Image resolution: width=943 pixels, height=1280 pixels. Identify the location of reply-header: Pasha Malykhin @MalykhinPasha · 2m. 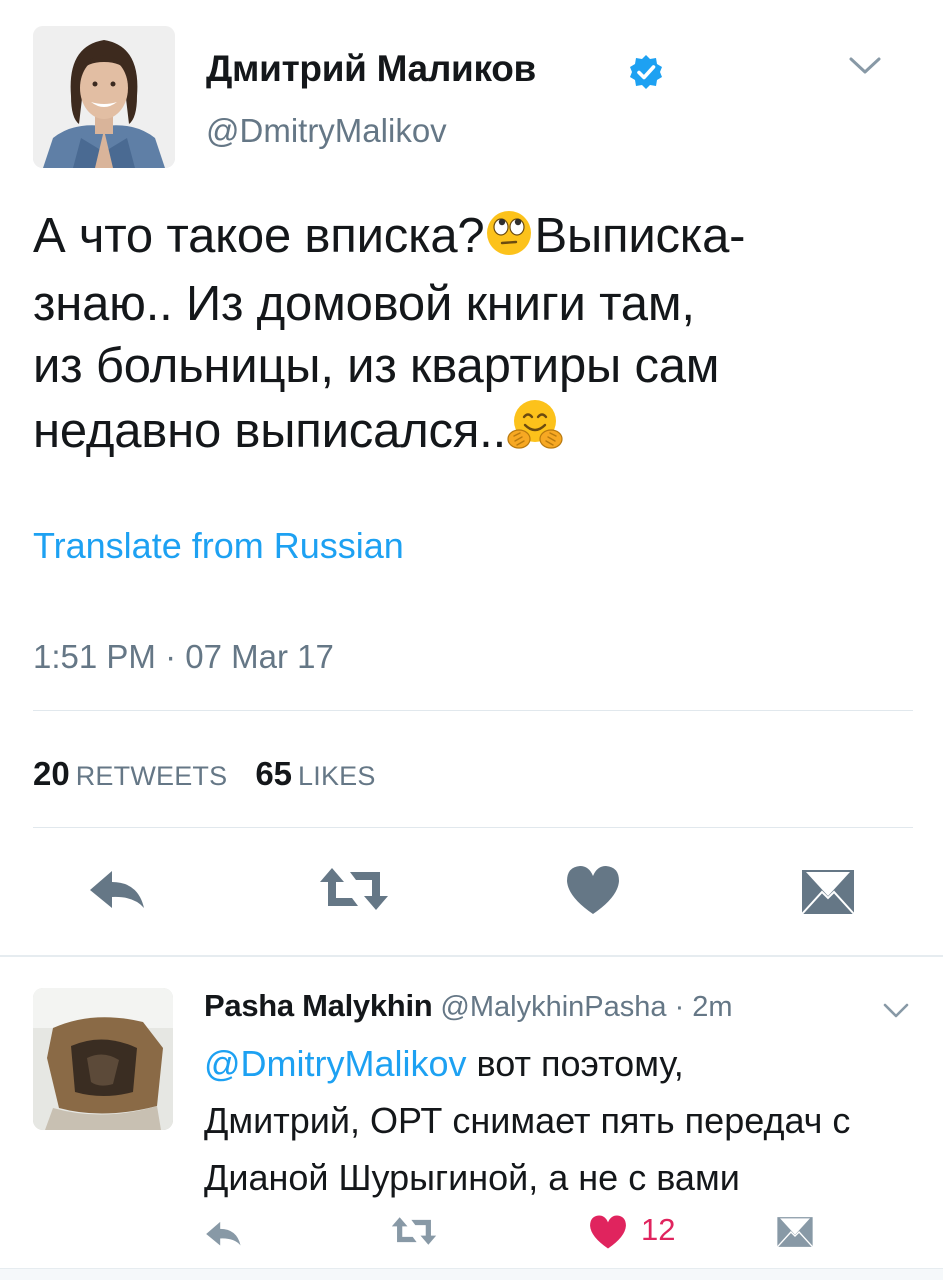
(468, 1006).